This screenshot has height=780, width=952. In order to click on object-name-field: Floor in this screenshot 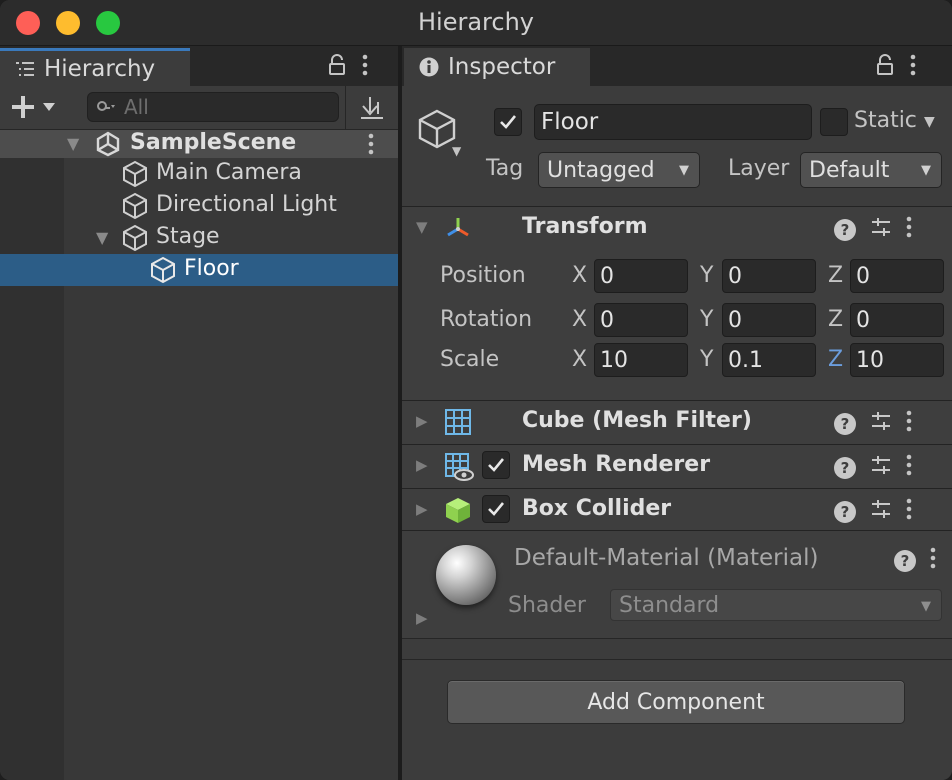, I will do `click(673, 122)`.